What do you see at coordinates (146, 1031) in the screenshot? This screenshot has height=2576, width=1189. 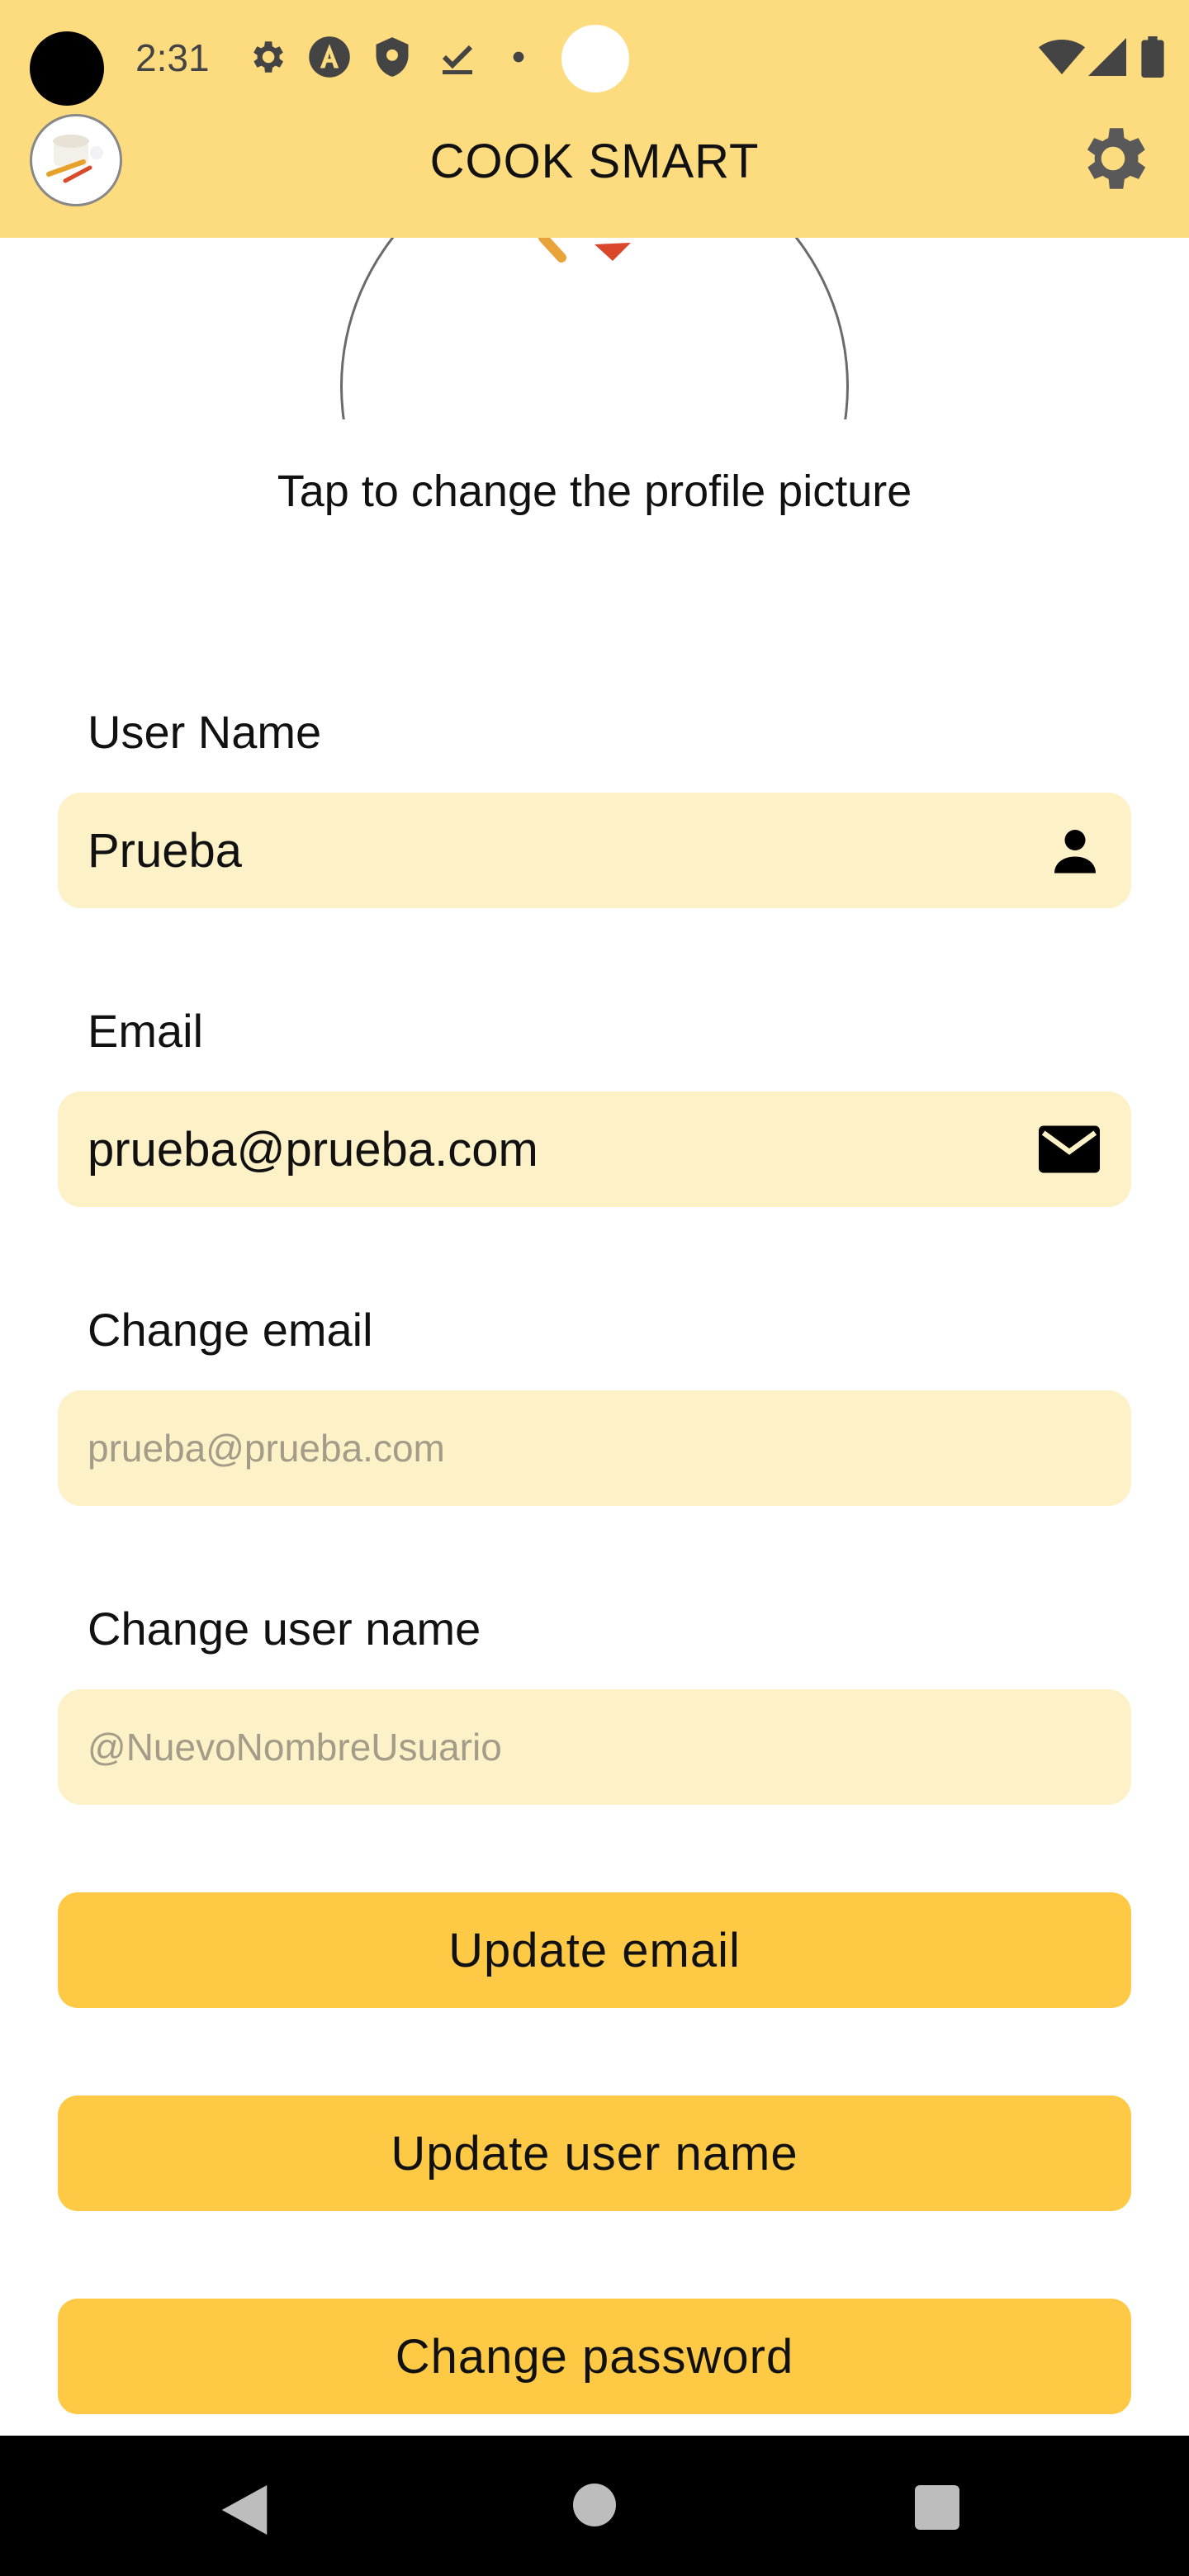 I see `email-label: Email` at bounding box center [146, 1031].